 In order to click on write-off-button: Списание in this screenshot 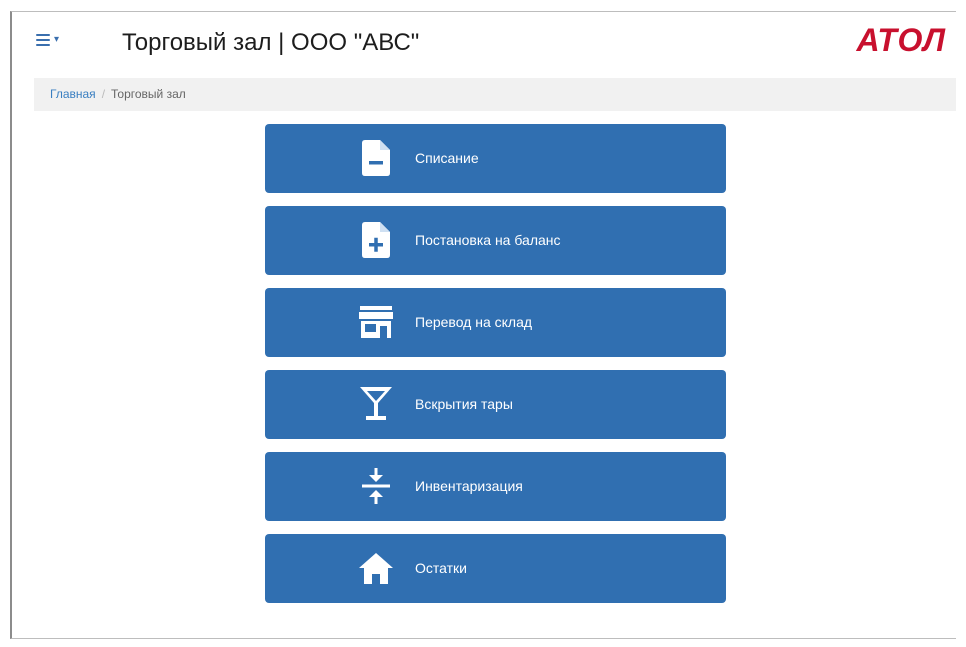, I will do `click(495, 158)`.